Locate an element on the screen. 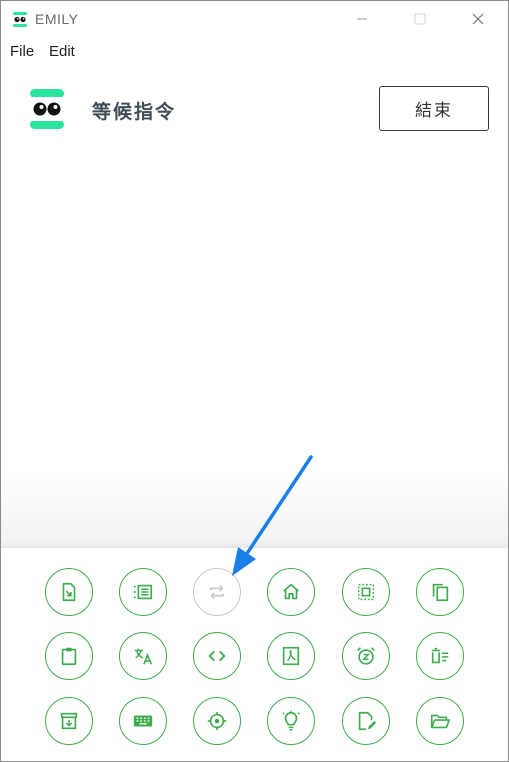  menu-file: File is located at coordinates (22, 51).